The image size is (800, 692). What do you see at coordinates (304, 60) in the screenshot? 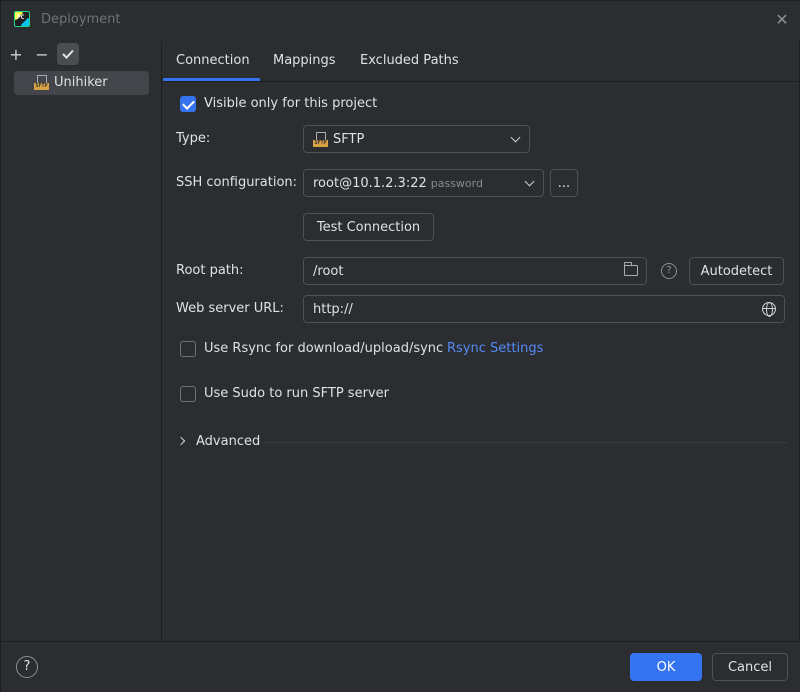
I see `tab-mappings: Mappings` at bounding box center [304, 60].